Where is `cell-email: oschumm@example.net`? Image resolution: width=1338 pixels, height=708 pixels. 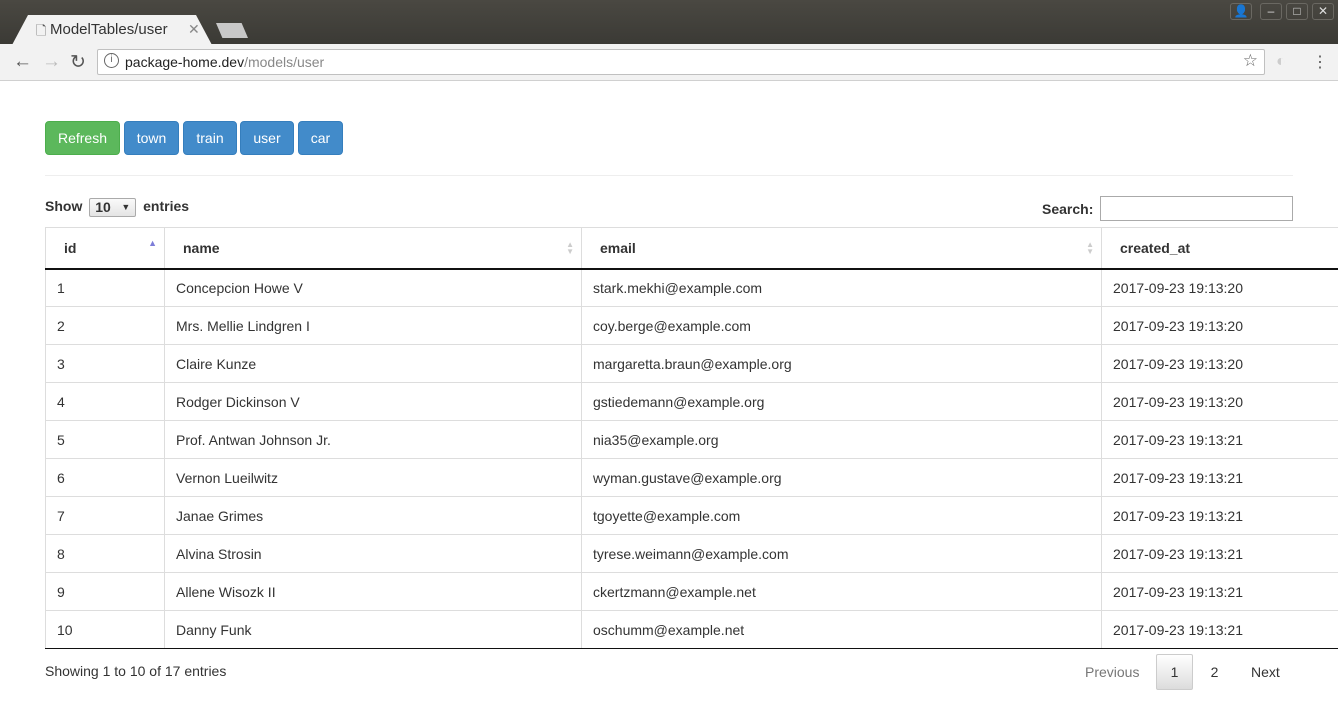 cell-email: oschumm@example.net is located at coordinates (841, 629).